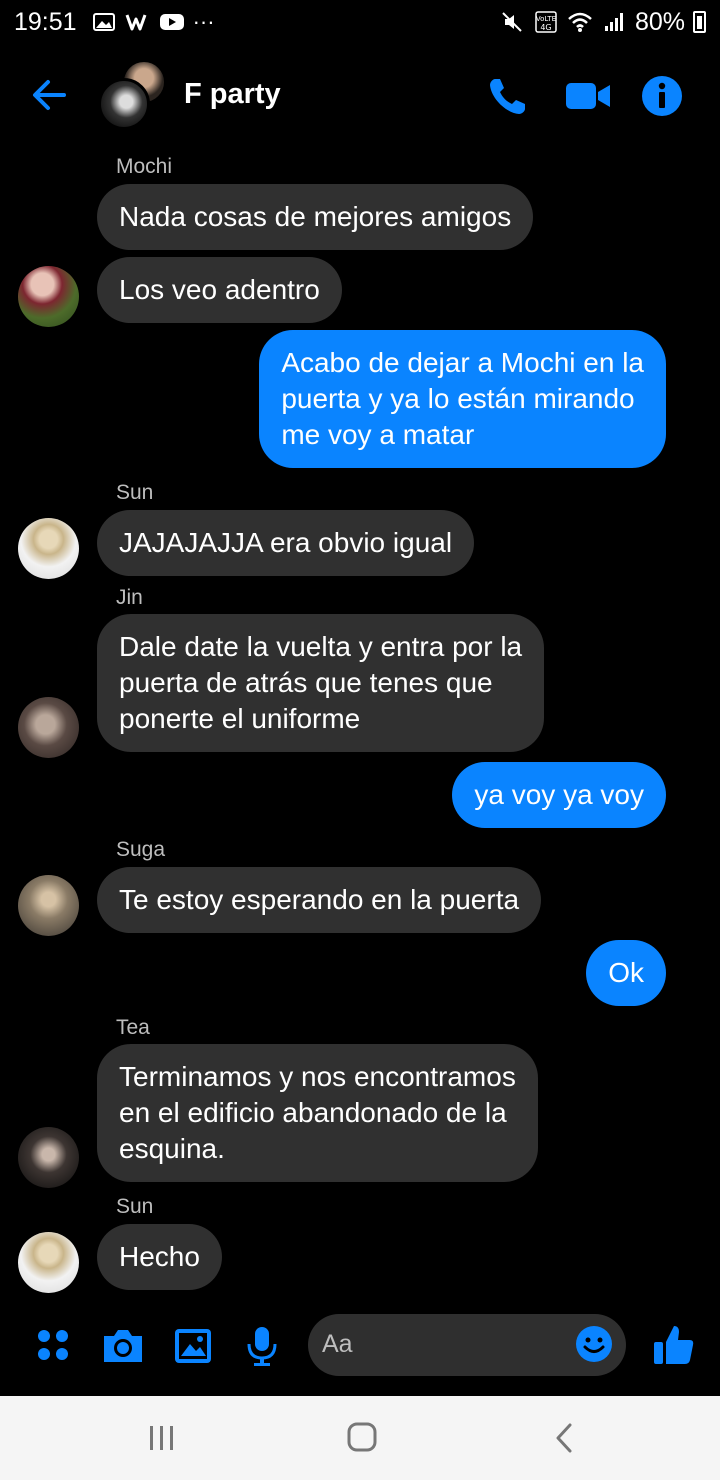  What do you see at coordinates (559, 795) in the screenshot?
I see `outgoing-message: ya voy ya voy` at bounding box center [559, 795].